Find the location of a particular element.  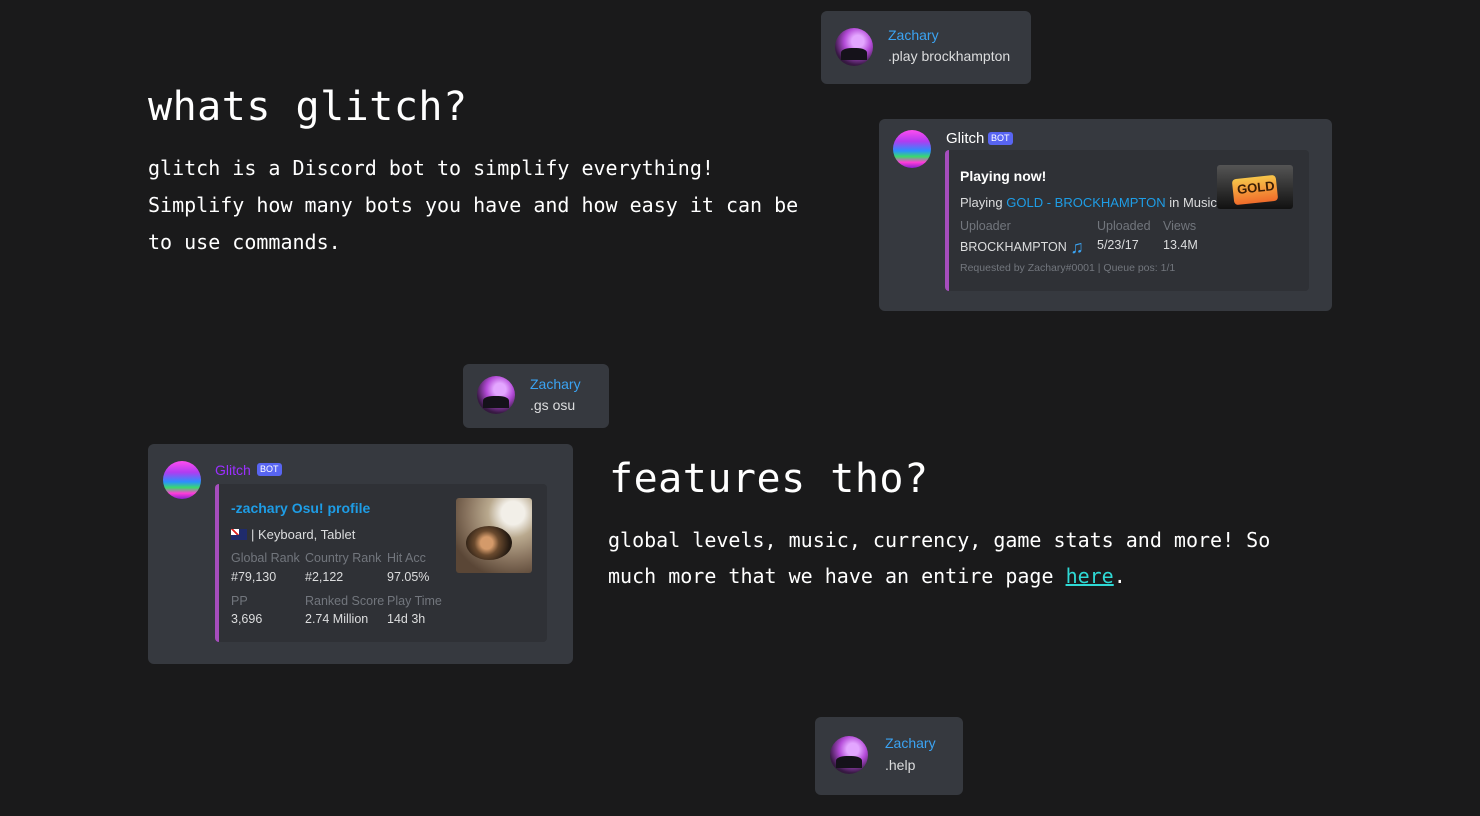

message-text: .gs osu is located at coordinates (553, 405).